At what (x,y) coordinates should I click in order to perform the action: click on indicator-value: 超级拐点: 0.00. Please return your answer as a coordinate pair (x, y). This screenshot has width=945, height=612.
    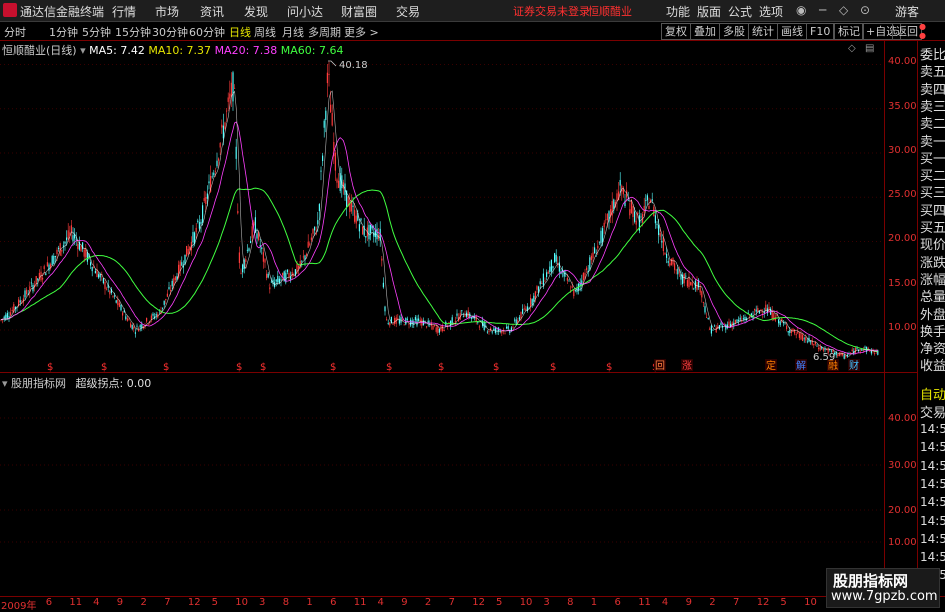
    Looking at the image, I should click on (113, 383).